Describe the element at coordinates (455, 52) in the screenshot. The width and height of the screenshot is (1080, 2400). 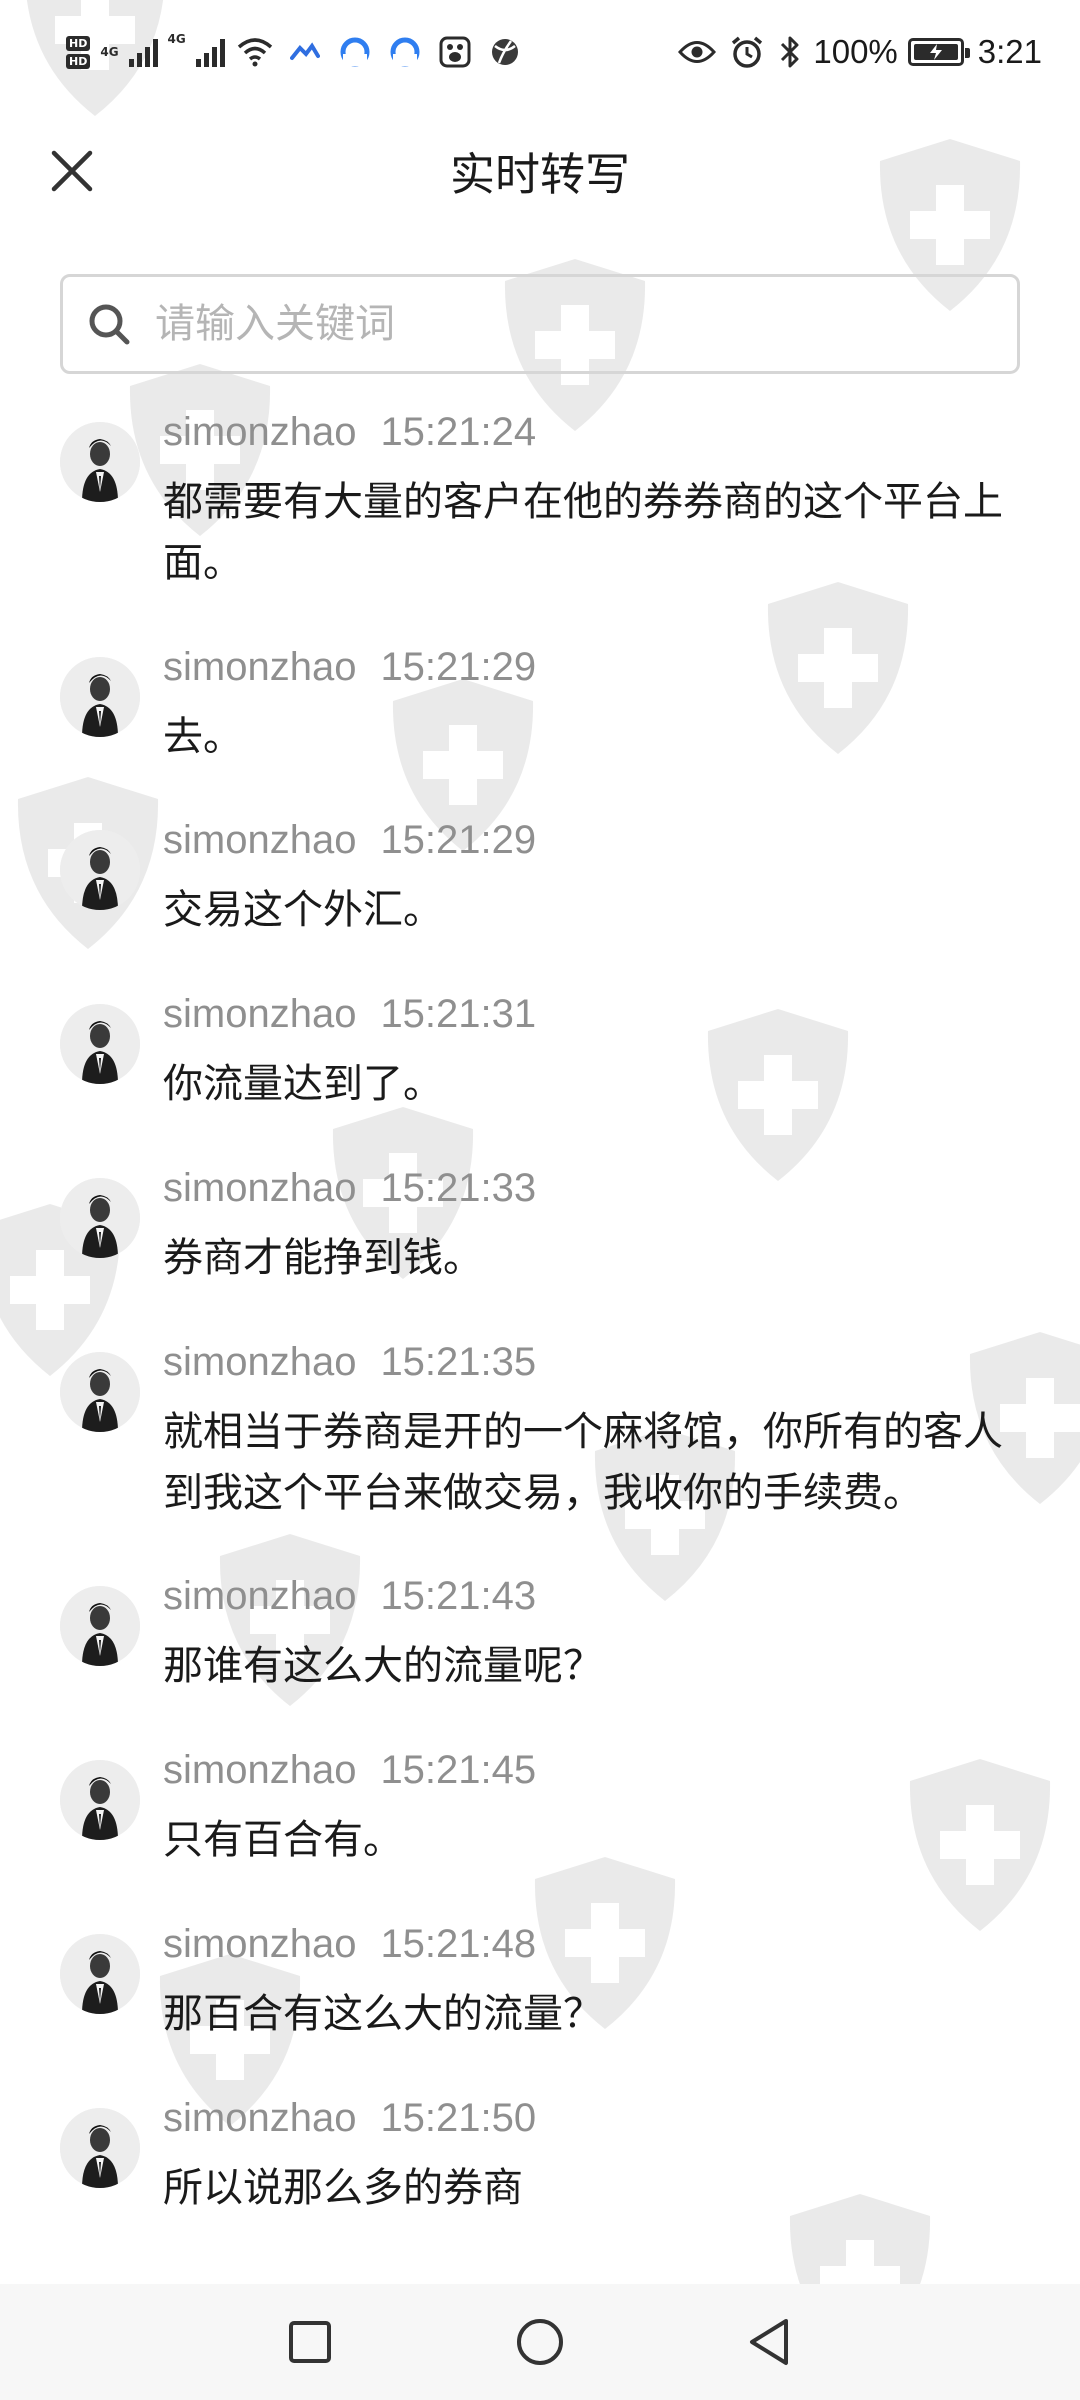
I see `paw-app-icon` at that location.